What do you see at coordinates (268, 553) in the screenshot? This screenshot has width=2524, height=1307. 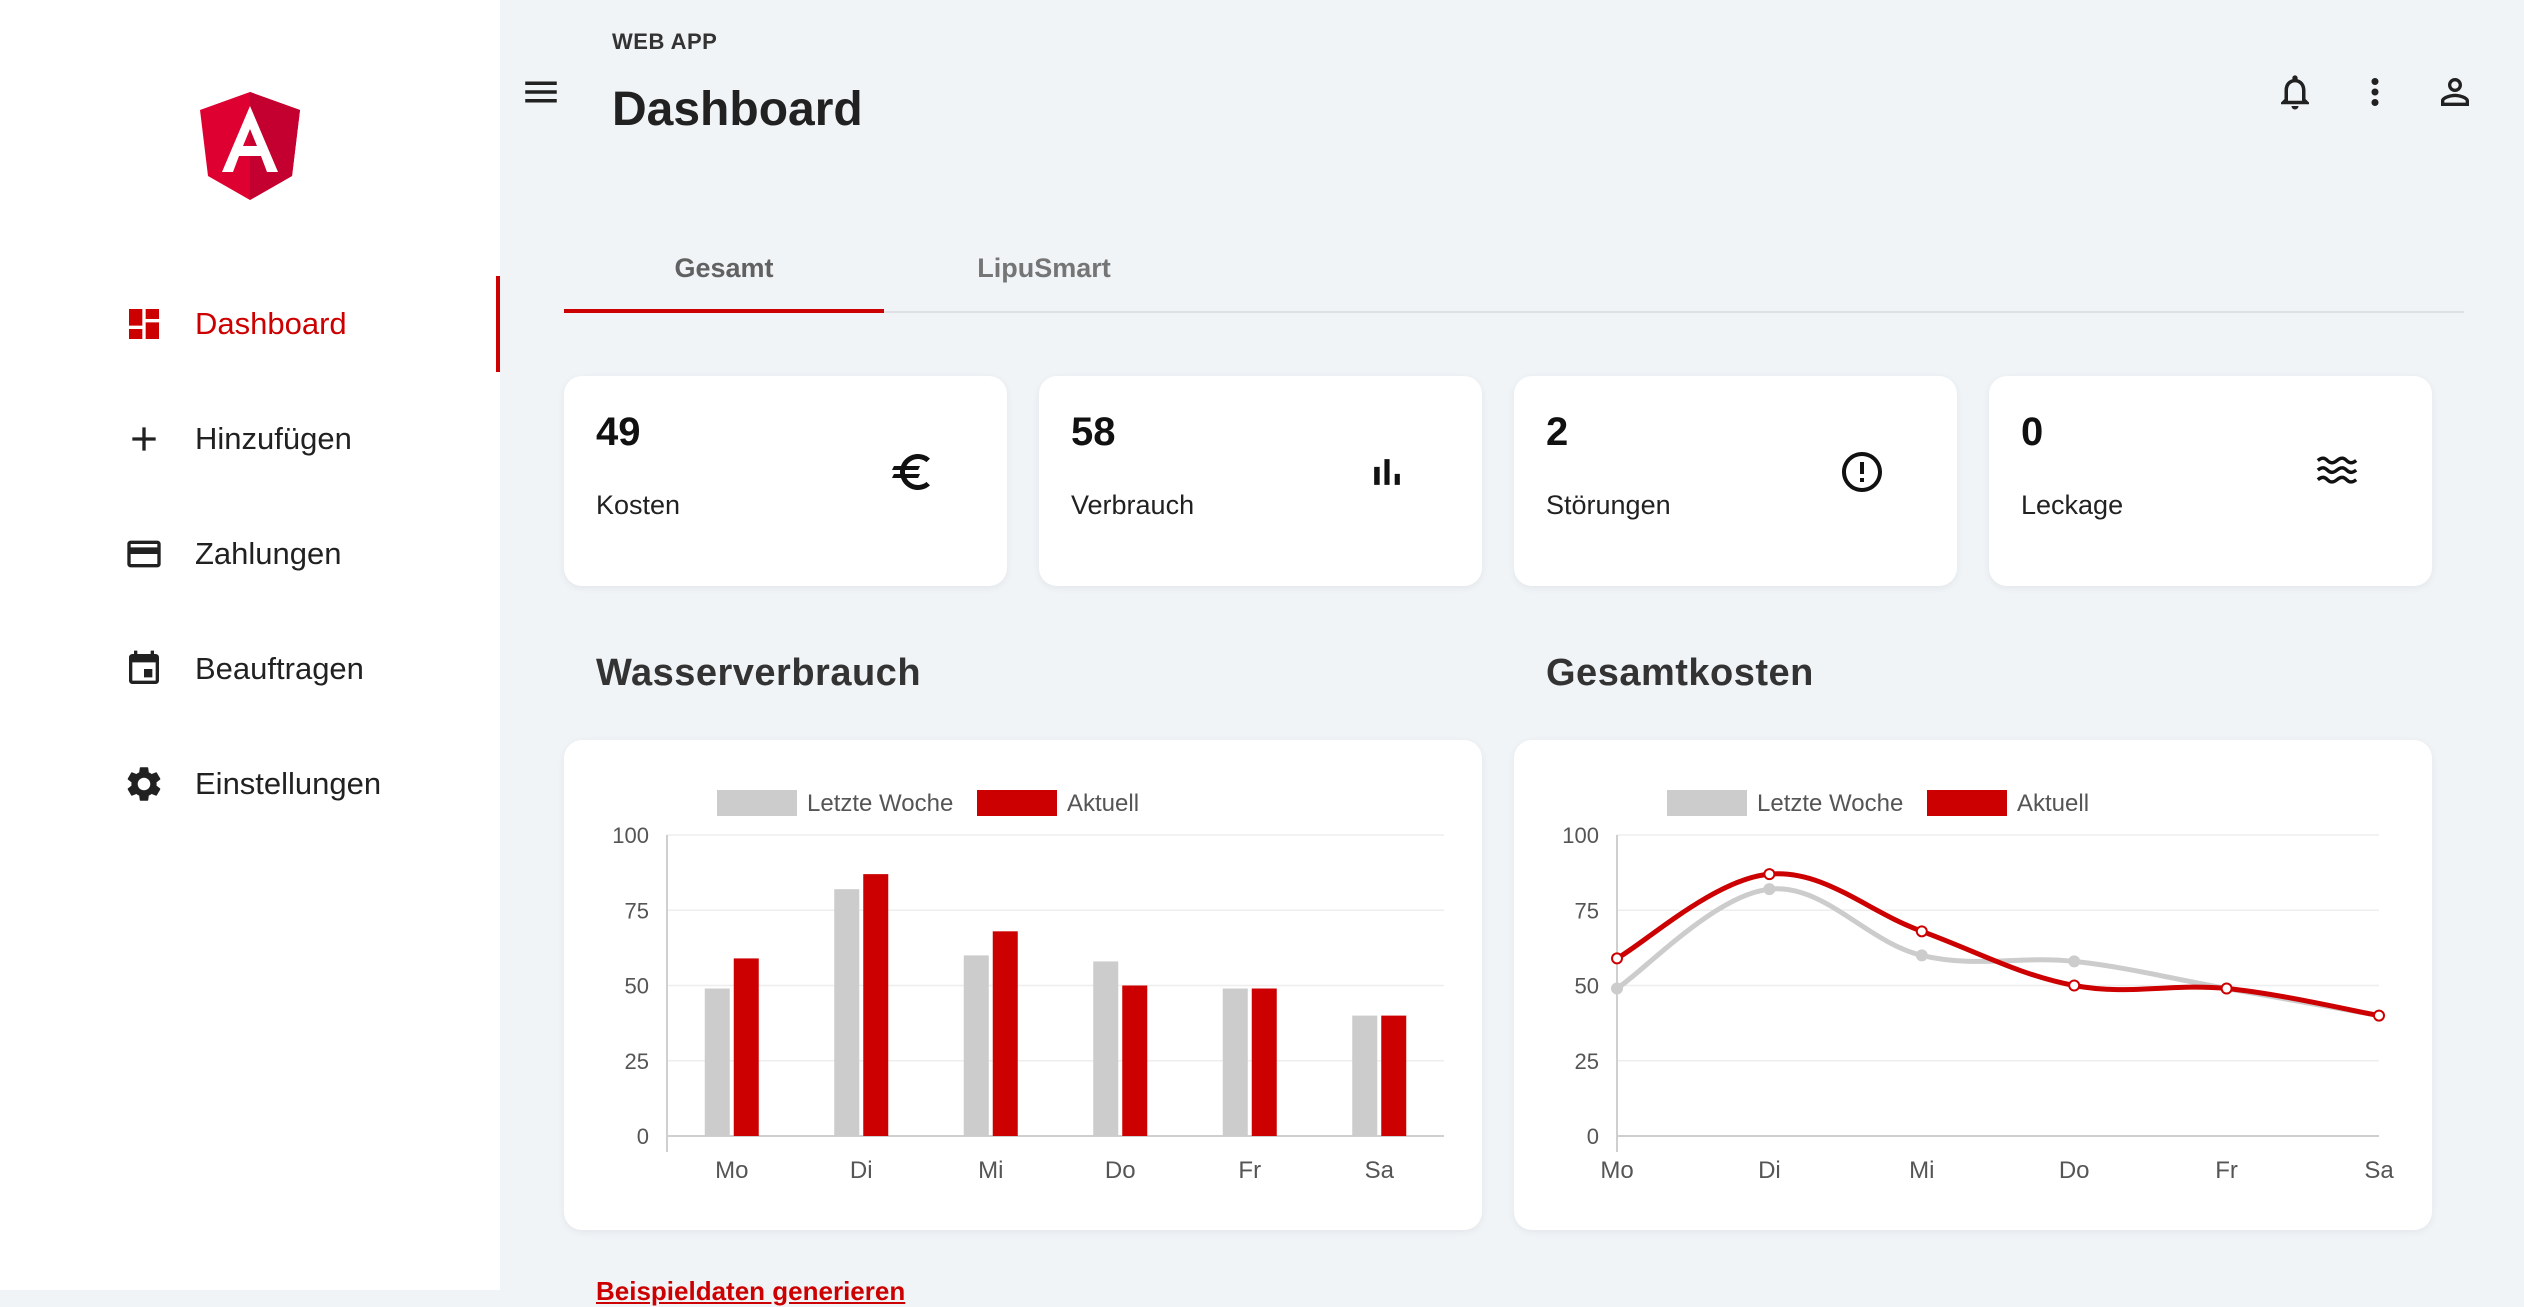 I see `sidebar-item-label: Zahlungen` at bounding box center [268, 553].